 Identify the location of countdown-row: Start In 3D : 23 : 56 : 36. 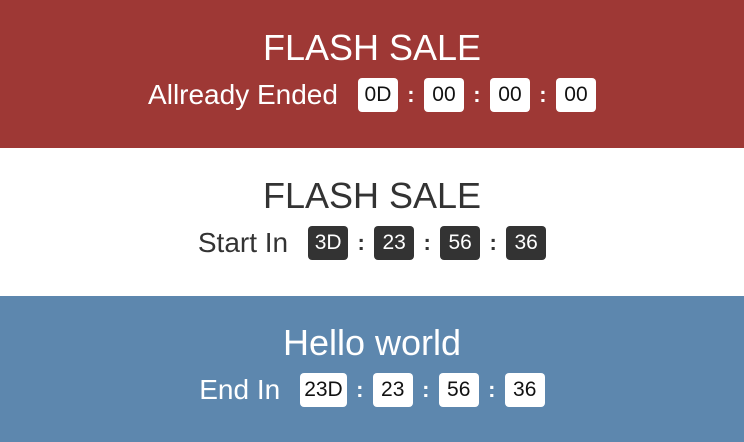
(372, 243).